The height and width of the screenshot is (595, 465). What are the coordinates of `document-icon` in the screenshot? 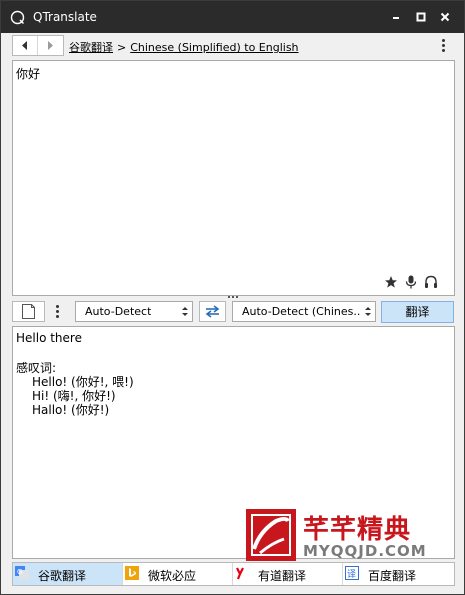 It's located at (28, 311).